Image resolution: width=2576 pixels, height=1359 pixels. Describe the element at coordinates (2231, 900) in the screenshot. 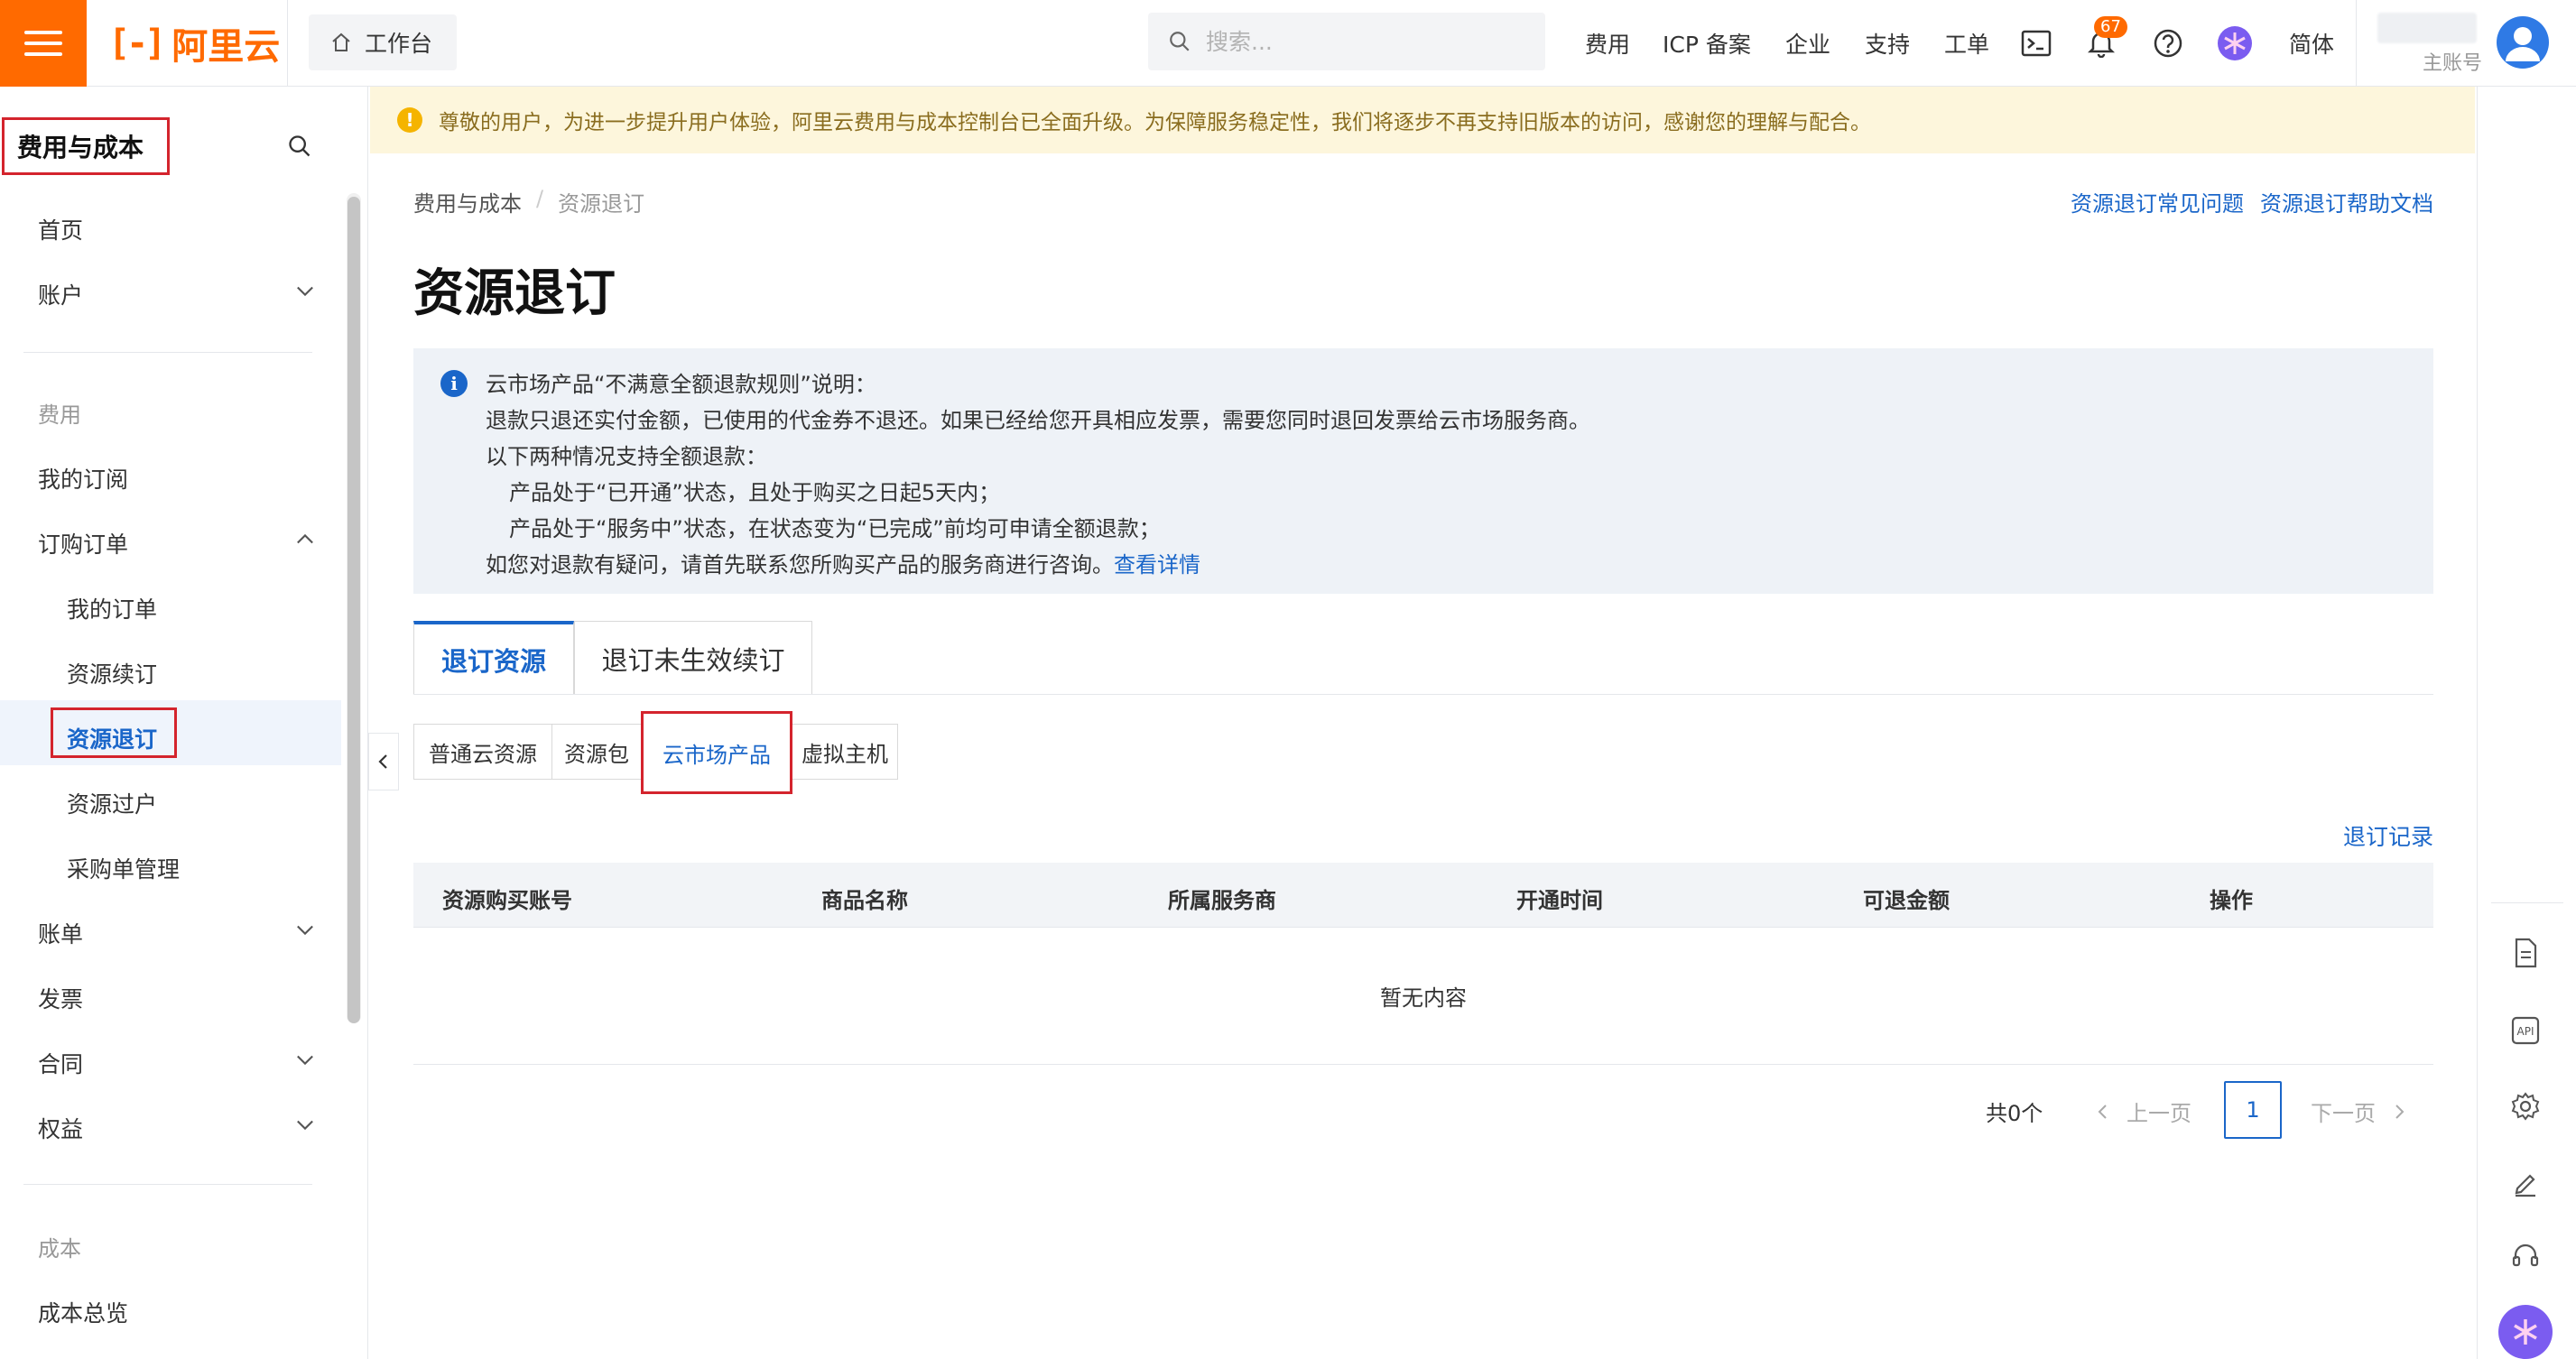

I see `column-header: 操作` at that location.